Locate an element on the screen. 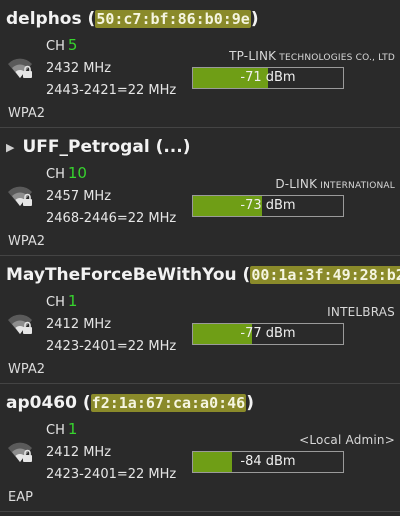 This screenshot has width=400, height=516. signal-value: -77 dBm is located at coordinates (268, 334).